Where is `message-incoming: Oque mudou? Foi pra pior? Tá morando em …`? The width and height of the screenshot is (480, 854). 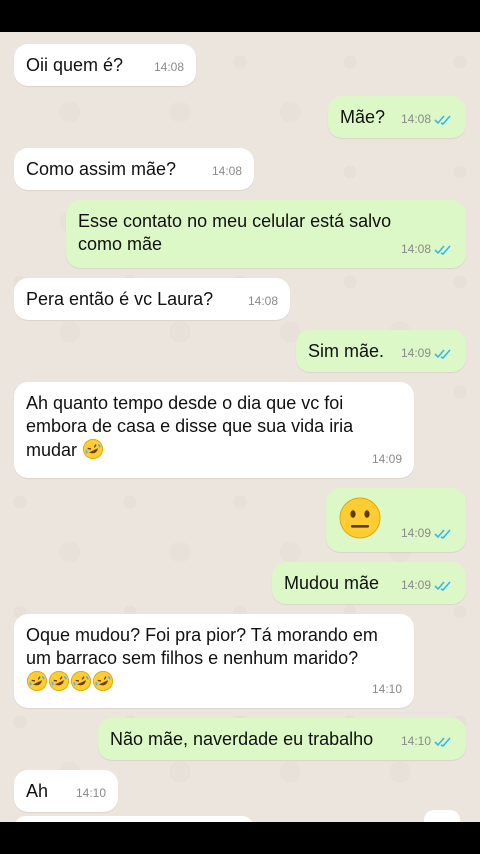 message-incoming: Oque mudou? Foi pra pior? Tá morando em … is located at coordinates (214, 661).